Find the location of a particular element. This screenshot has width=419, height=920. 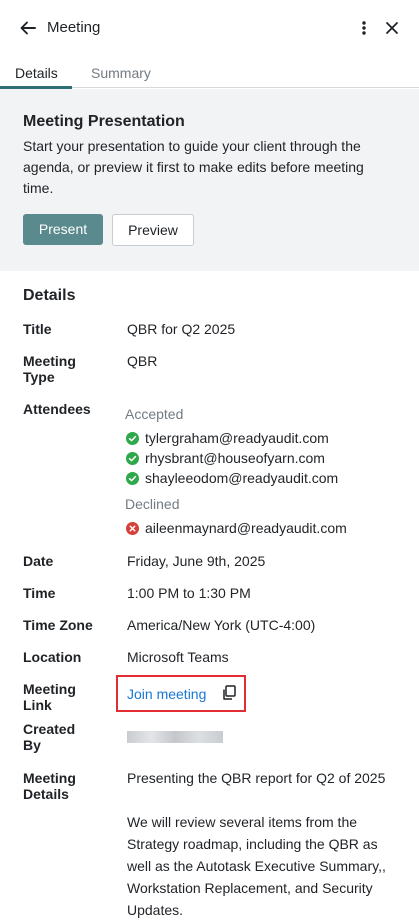

tab-bar: Details Summary is located at coordinates (209, 72).